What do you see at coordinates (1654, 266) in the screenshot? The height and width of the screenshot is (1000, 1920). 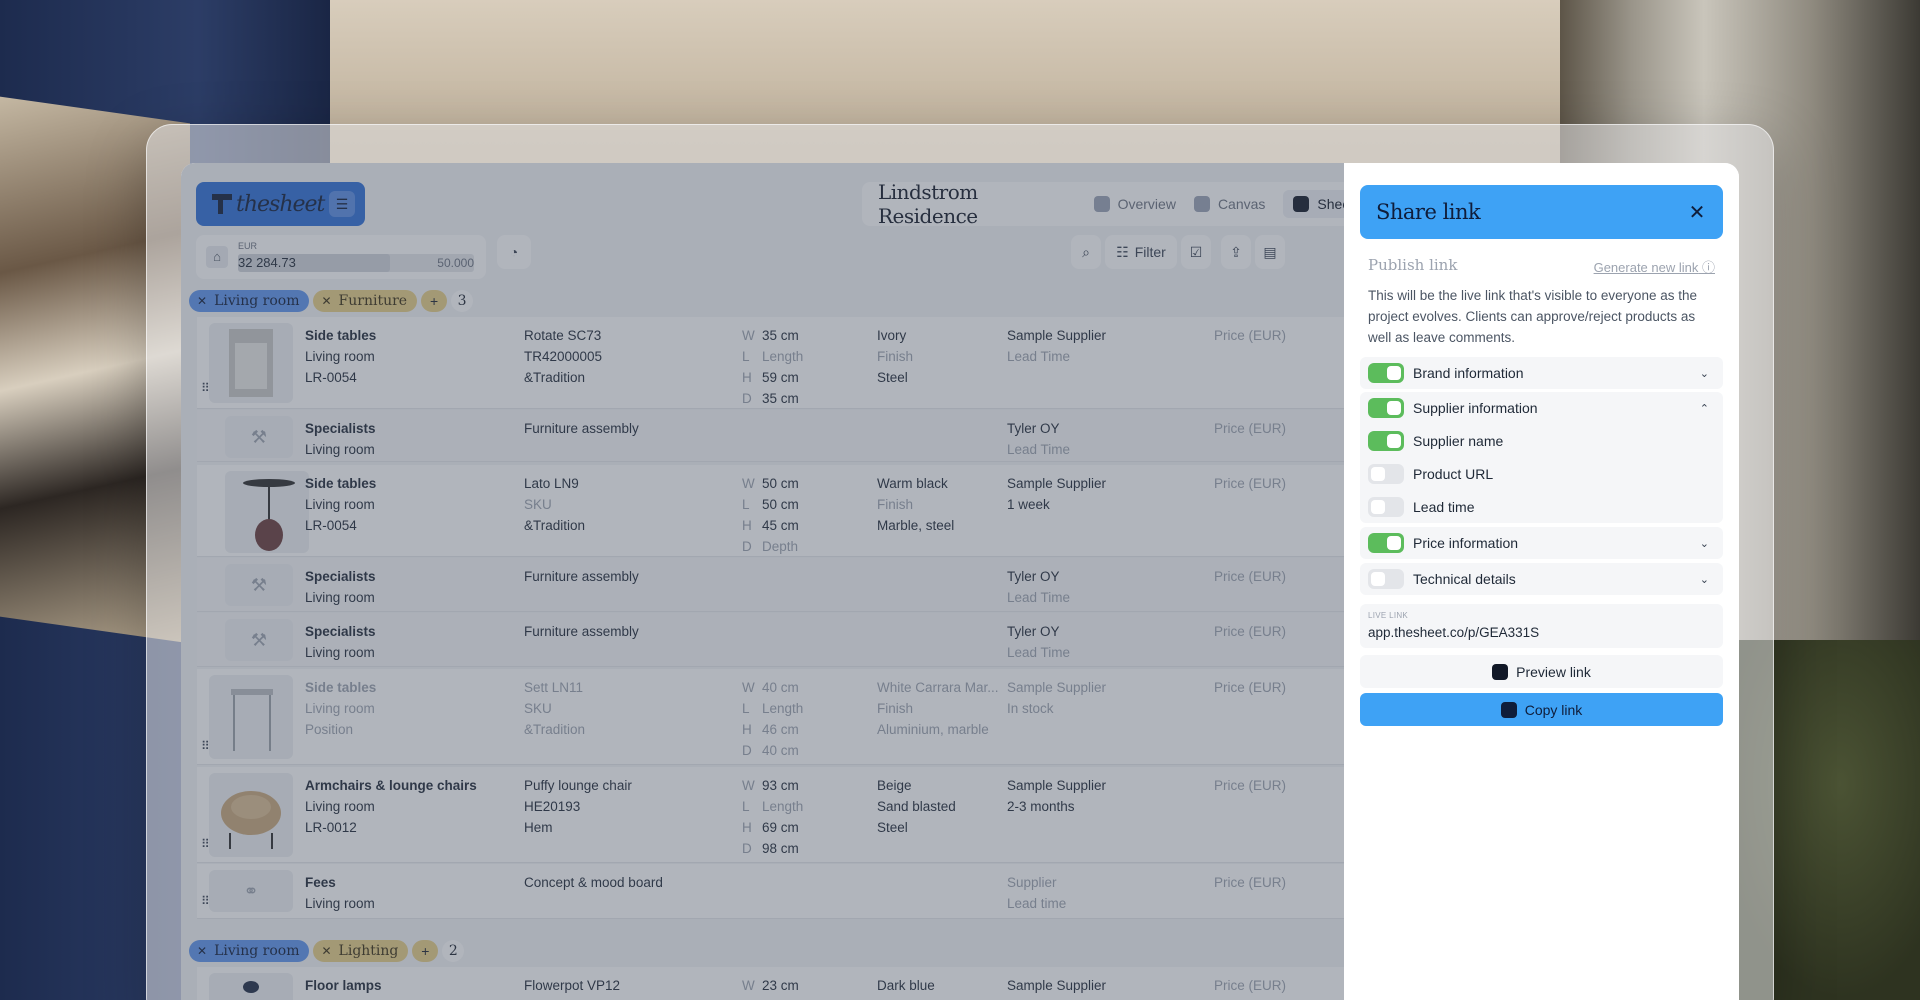 I see `generate-new-link: Generate new link ⓘ` at bounding box center [1654, 266].